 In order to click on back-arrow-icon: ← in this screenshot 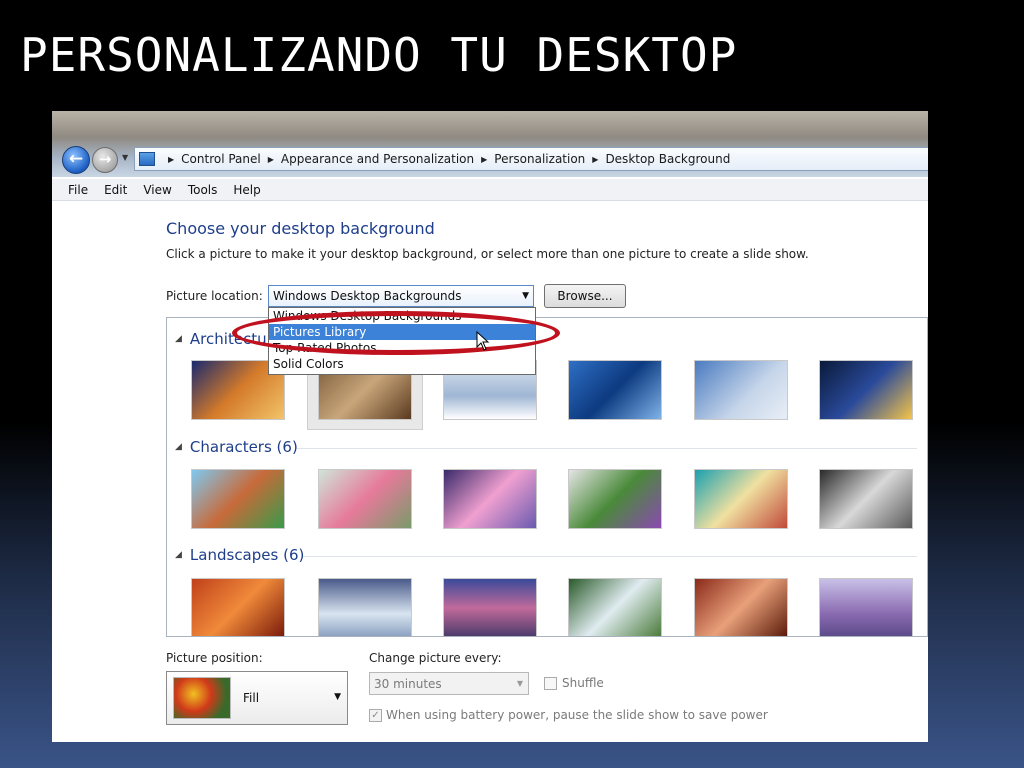, I will do `click(76, 160)`.